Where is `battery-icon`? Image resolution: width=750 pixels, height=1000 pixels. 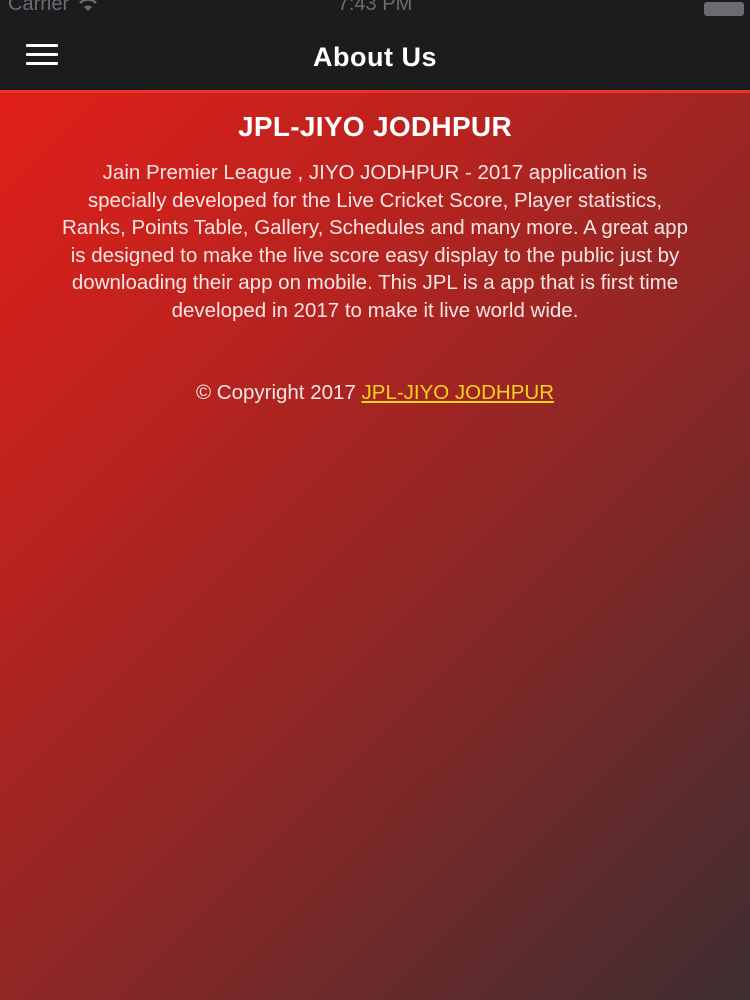
battery-icon is located at coordinates (724, 9).